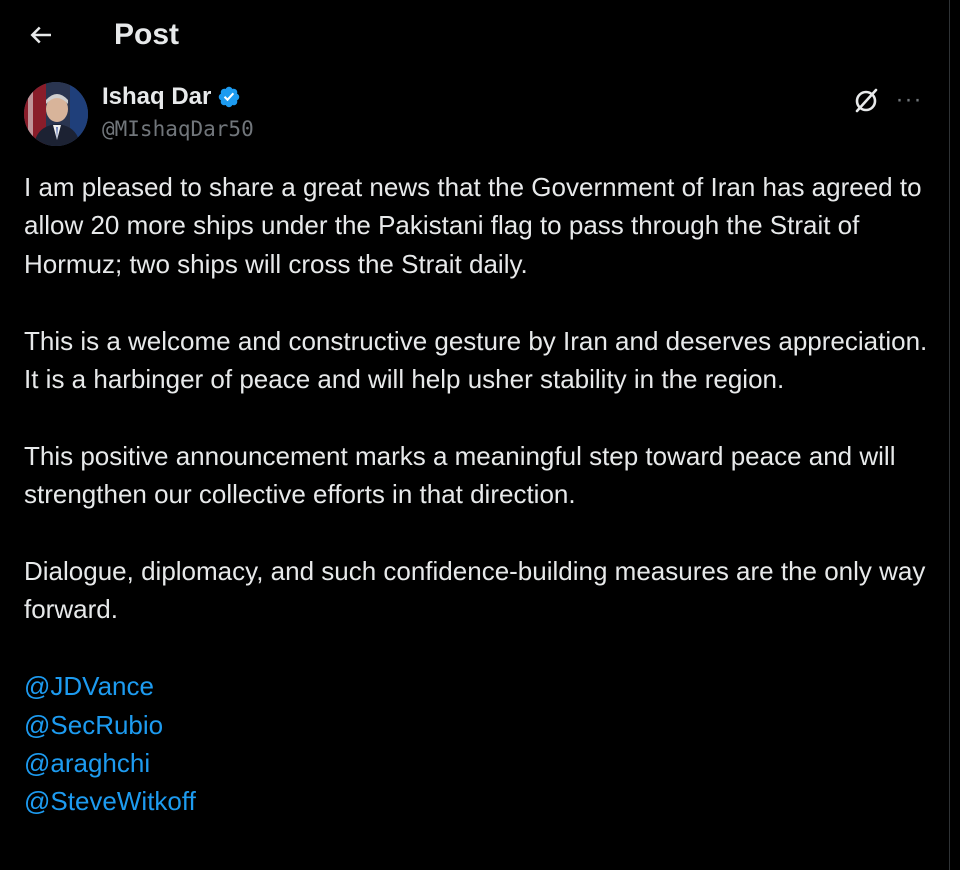 Image resolution: width=960 pixels, height=870 pixels. Describe the element at coordinates (147, 34) in the screenshot. I see `page-title: Post` at that location.